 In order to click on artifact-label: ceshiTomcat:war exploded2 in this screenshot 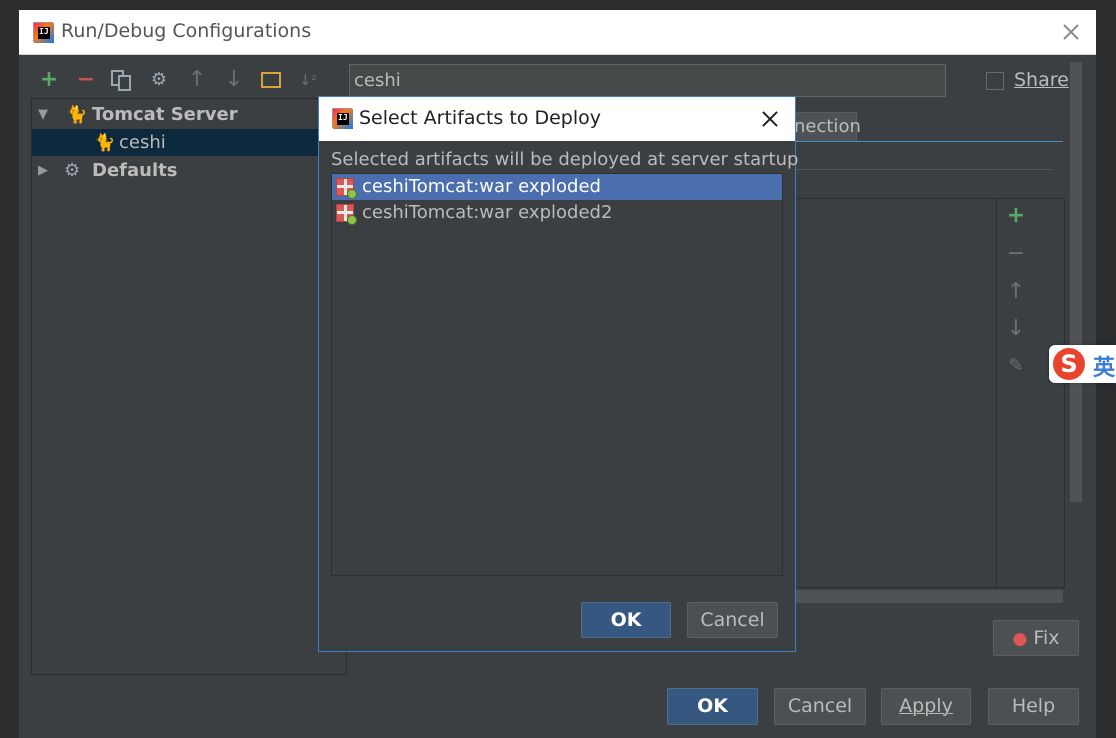, I will do `click(487, 212)`.